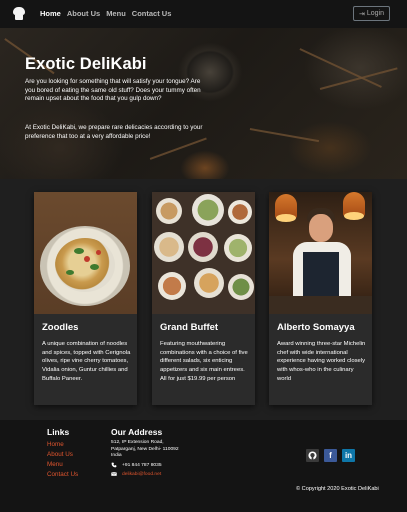  I want to click on github-icon, so click(312, 455).